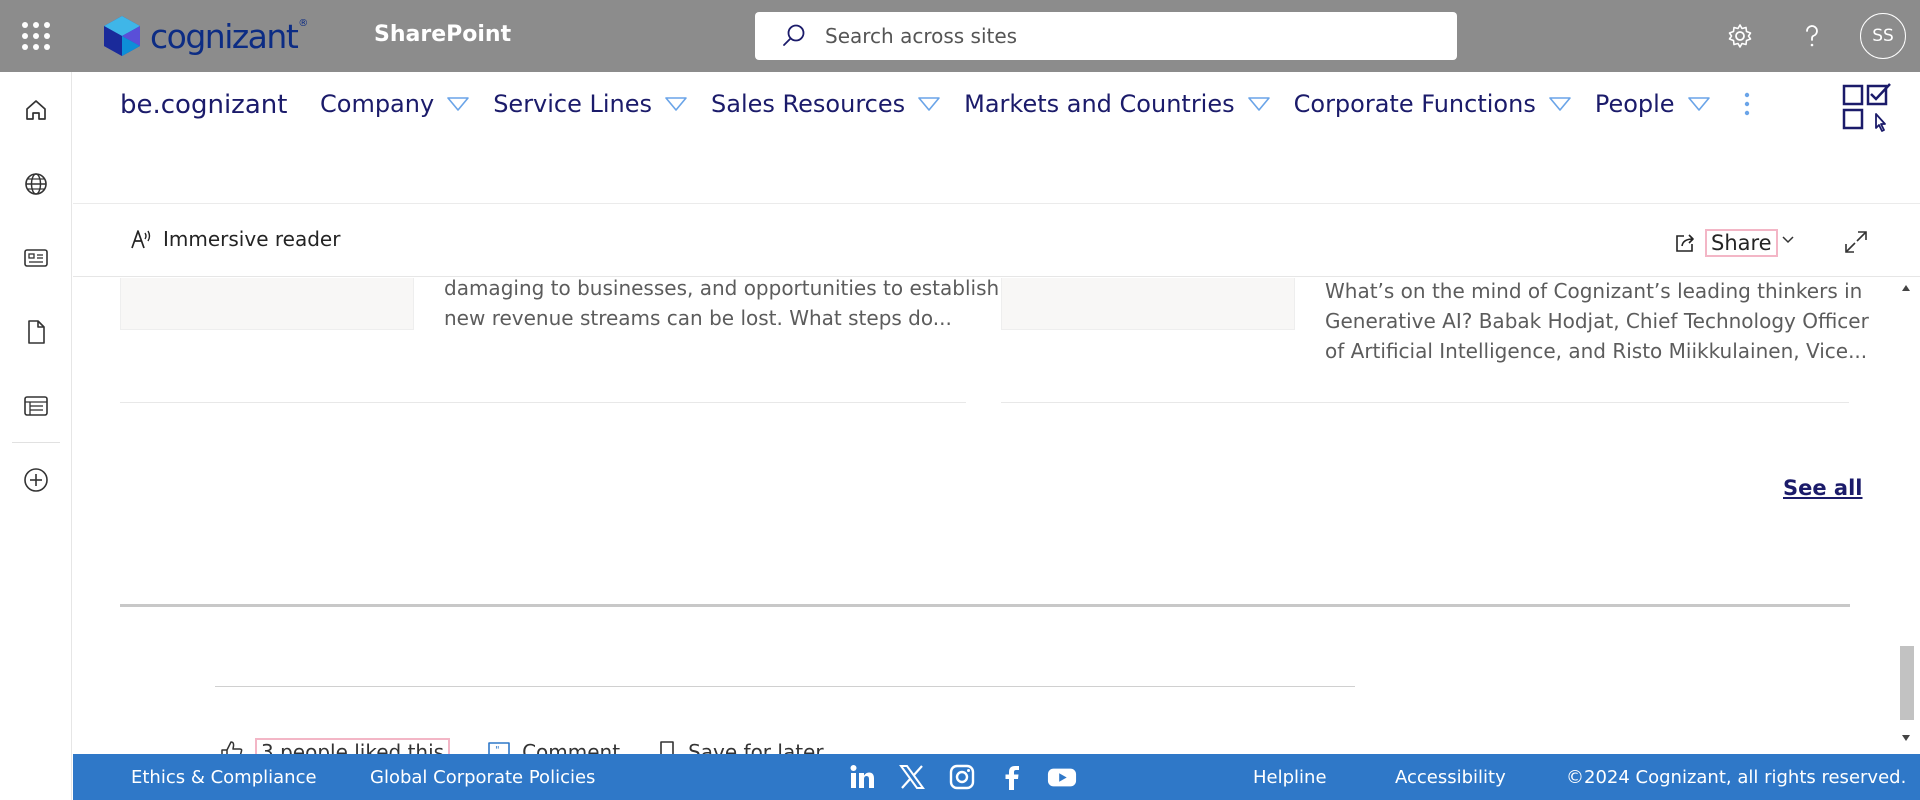  I want to click on nav-label: People, so click(1634, 104).